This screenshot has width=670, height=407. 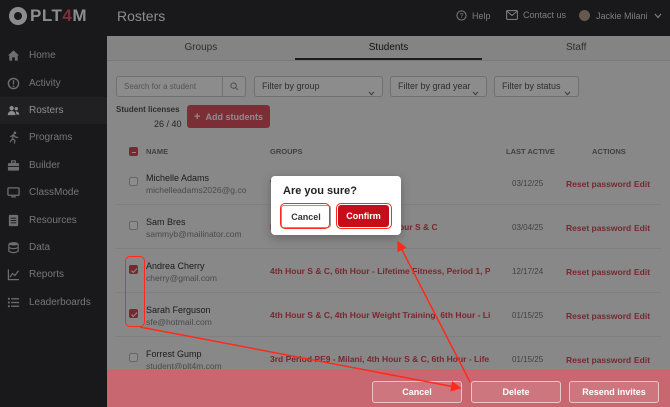 What do you see at coordinates (135, 291) in the screenshot?
I see `annotation-checkbox-highlight` at bounding box center [135, 291].